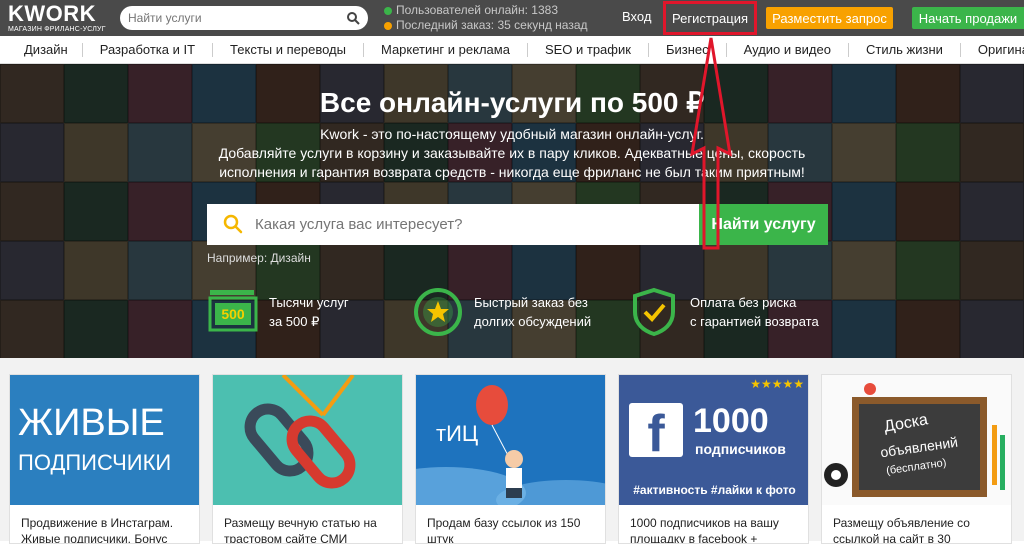  What do you see at coordinates (711, 143) in the screenshot?
I see `annotation-arrow-icon` at bounding box center [711, 143].